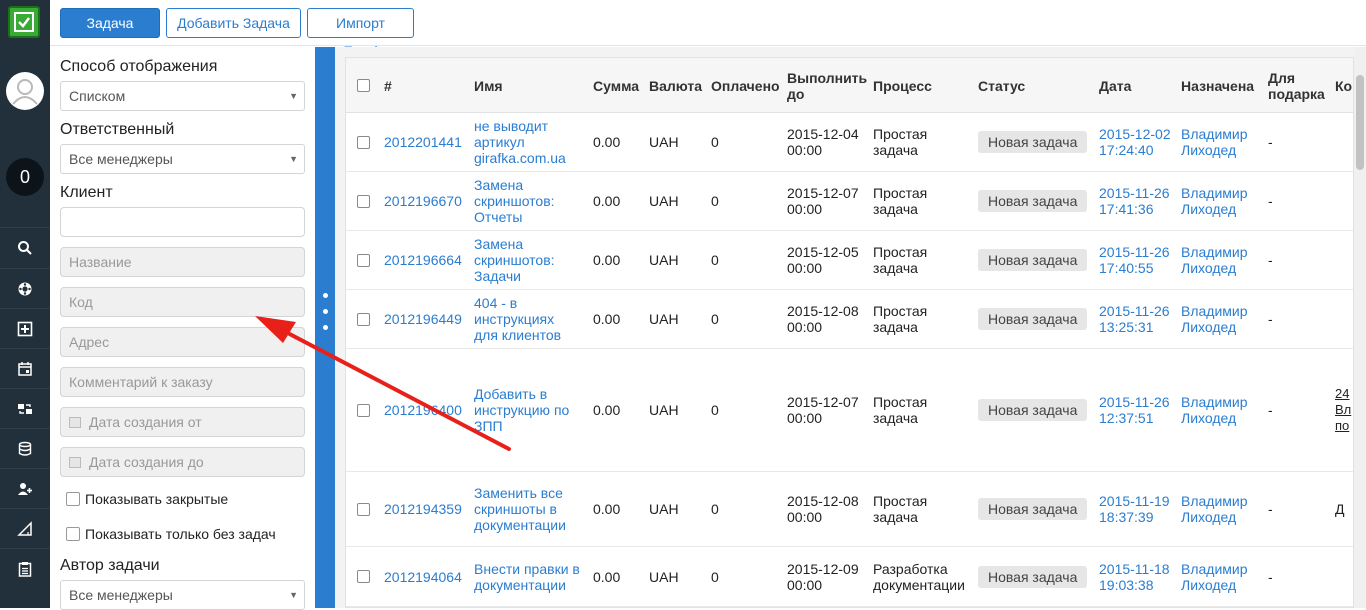  I want to click on client-input, so click(182, 222).